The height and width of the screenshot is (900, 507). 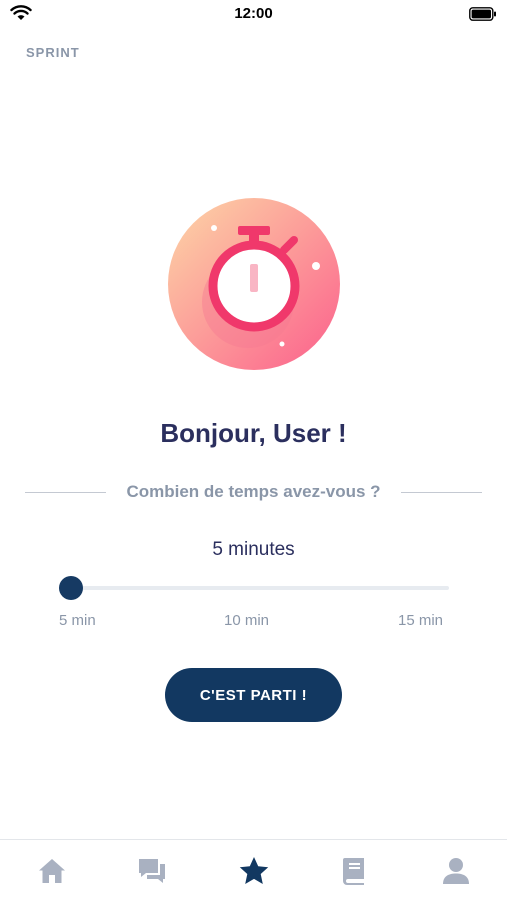 I want to click on book-icon, so click(x=353, y=871).